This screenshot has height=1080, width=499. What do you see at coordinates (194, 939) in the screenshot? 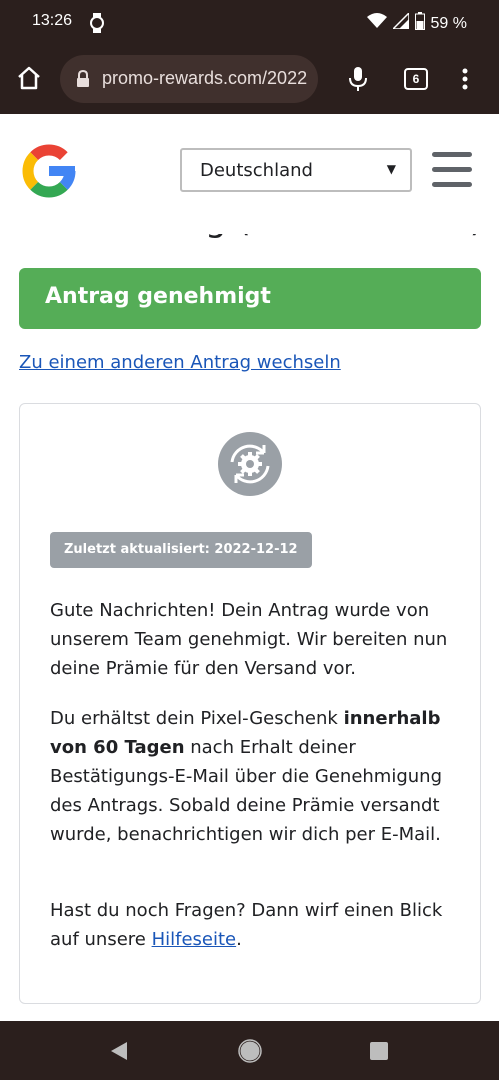
I see `help-page-link: Hilfeseite` at bounding box center [194, 939].